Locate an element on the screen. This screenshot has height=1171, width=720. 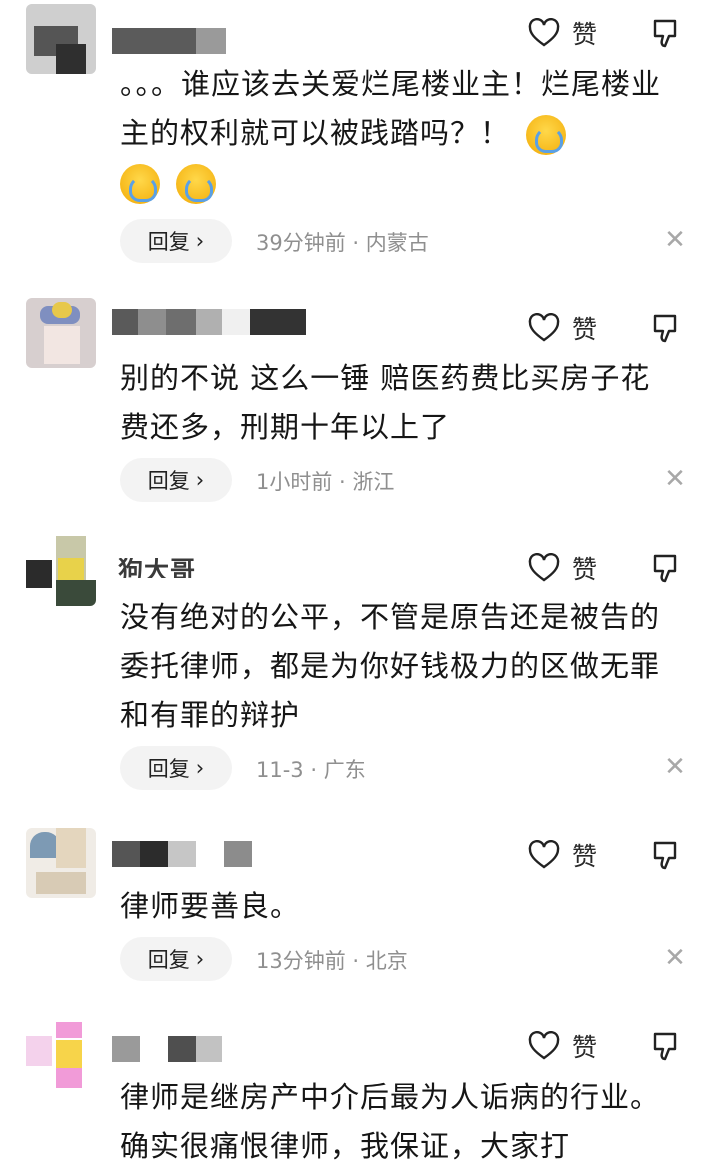
comment-meta: 39分钟前 · 内蒙古 is located at coordinates (342, 243).